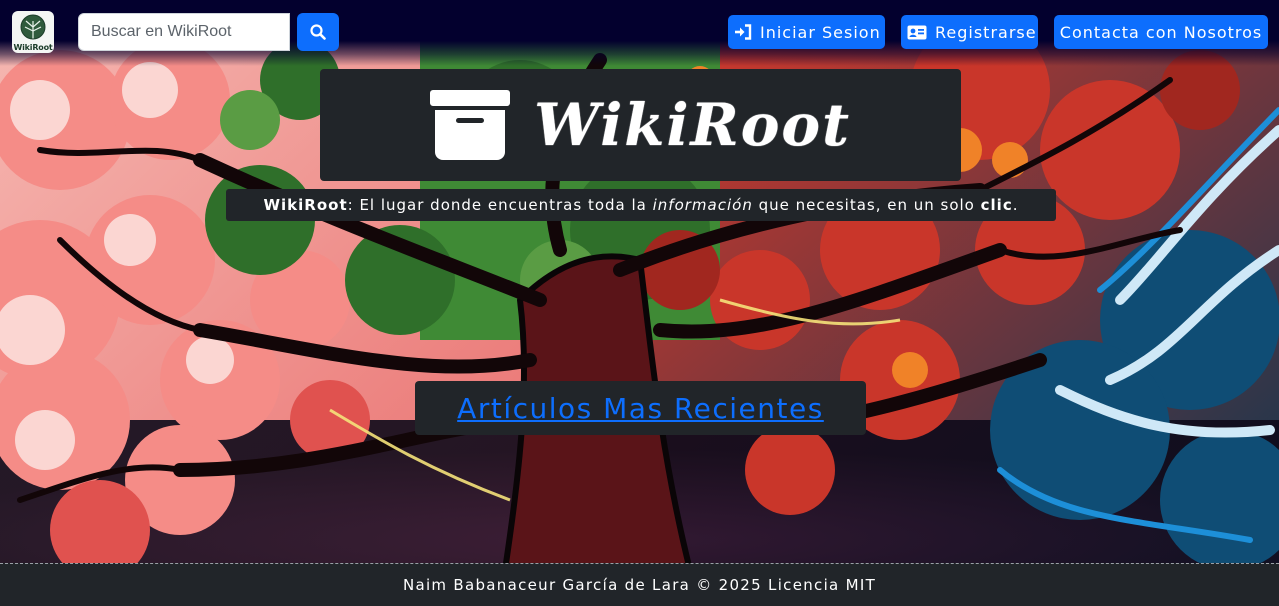 The width and height of the screenshot is (1279, 606). What do you see at coordinates (470, 125) in the screenshot?
I see `archive-box-icon` at bounding box center [470, 125].